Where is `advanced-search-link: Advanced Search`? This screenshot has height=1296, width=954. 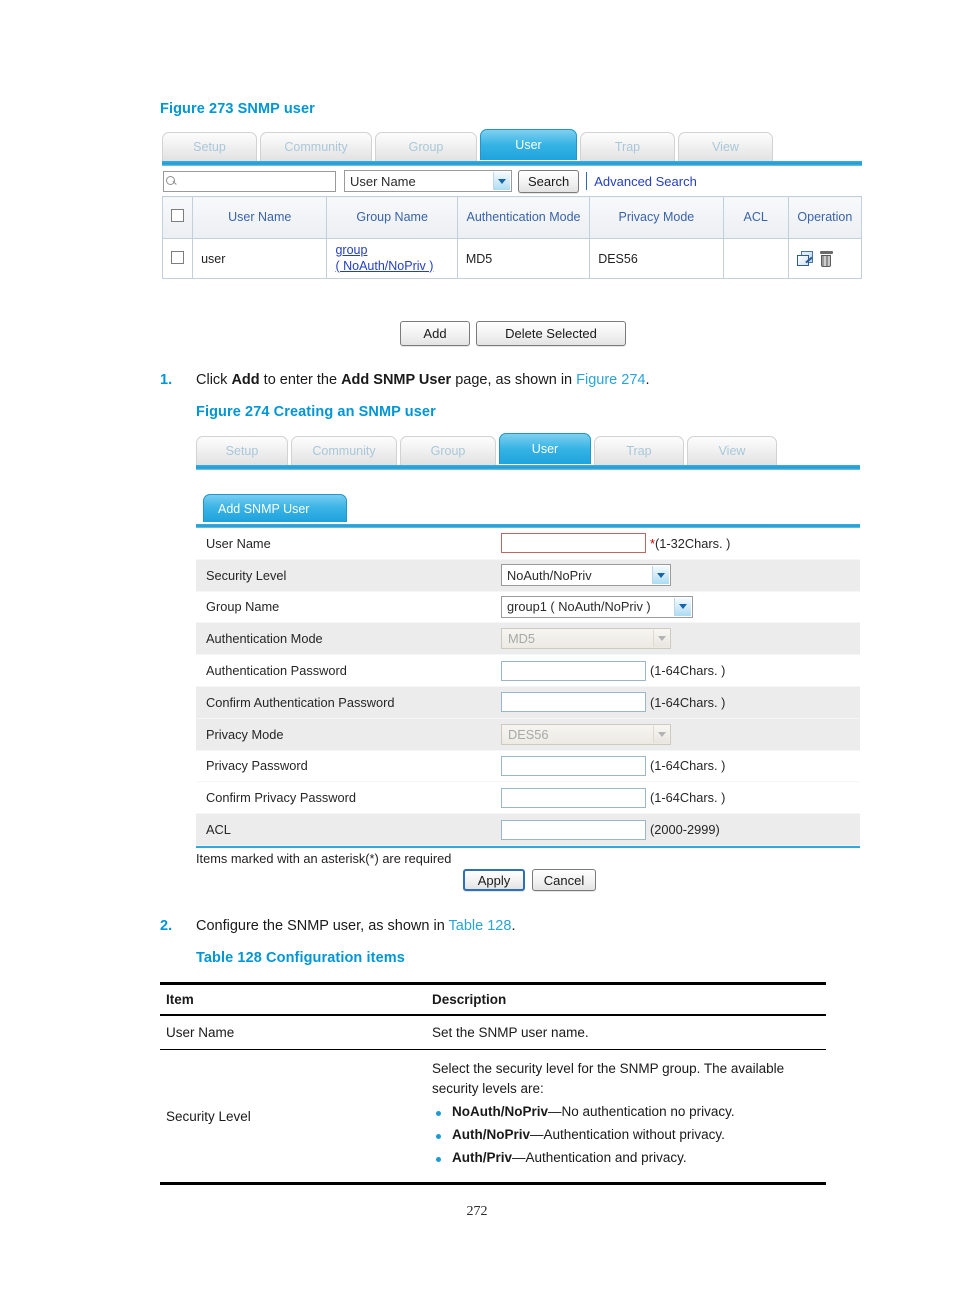
advanced-search-link: Advanced Search is located at coordinates (645, 181).